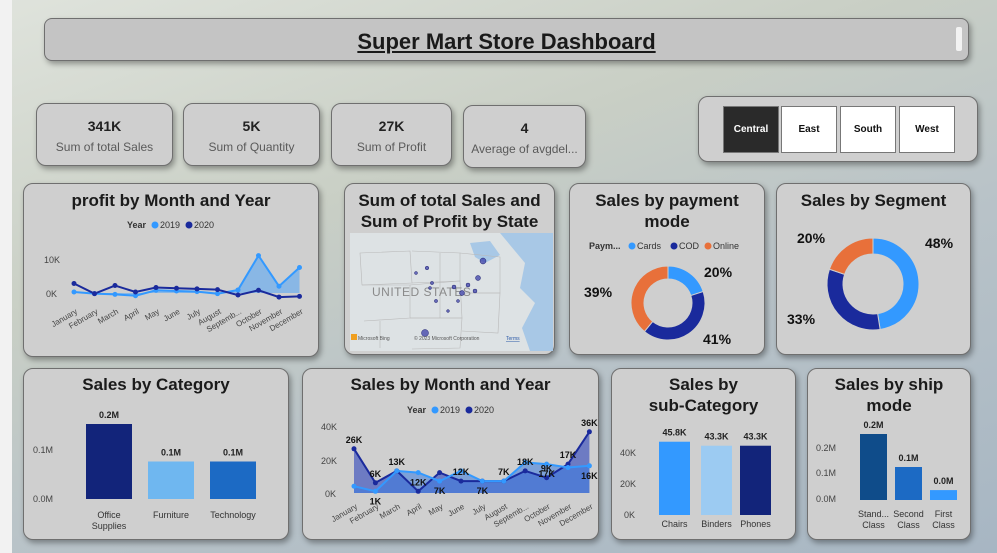  Describe the element at coordinates (204, 225) in the screenshot. I see `legend-label-2020: 2020` at that location.